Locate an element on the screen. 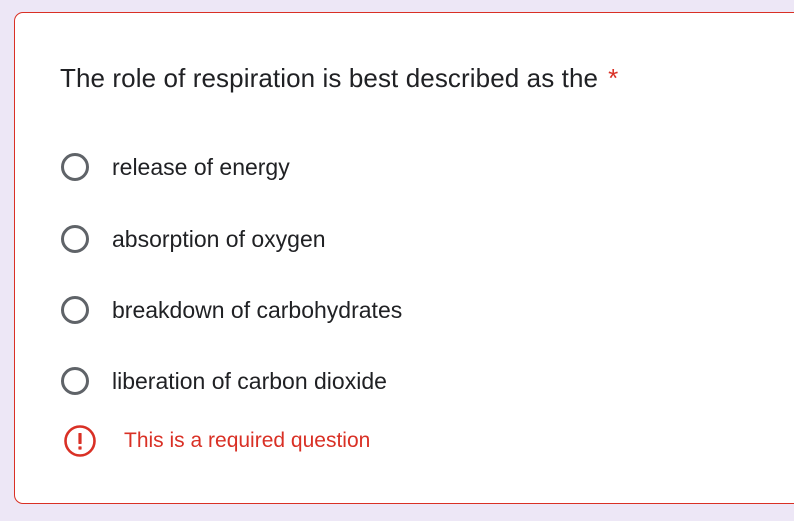  option-absorption-of-oxygen: absorption of oxygen is located at coordinates (193, 239).